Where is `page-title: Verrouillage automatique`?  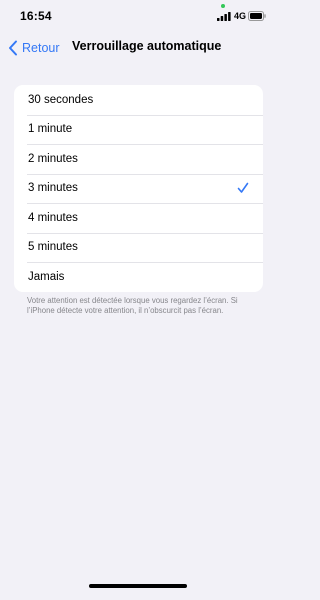 page-title: Verrouillage automatique is located at coordinates (147, 46).